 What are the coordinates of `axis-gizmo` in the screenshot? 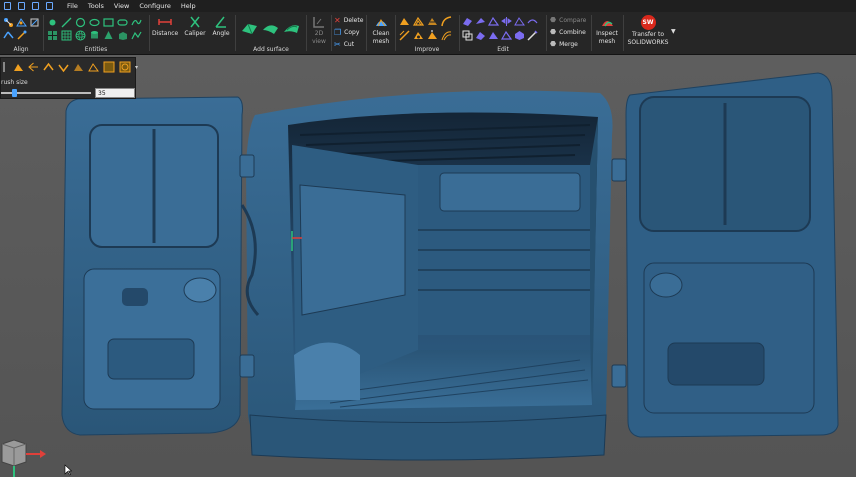 It's located at (25, 454).